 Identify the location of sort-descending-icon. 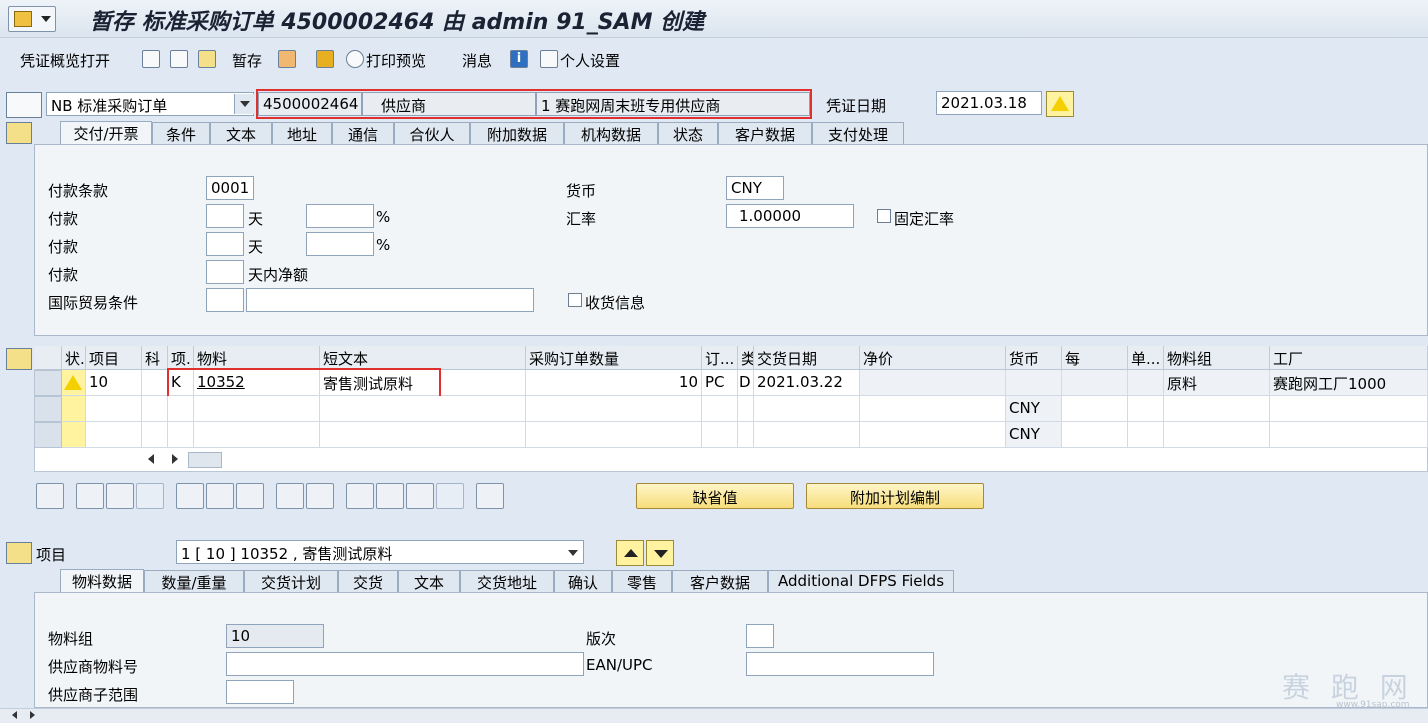
(390, 496).